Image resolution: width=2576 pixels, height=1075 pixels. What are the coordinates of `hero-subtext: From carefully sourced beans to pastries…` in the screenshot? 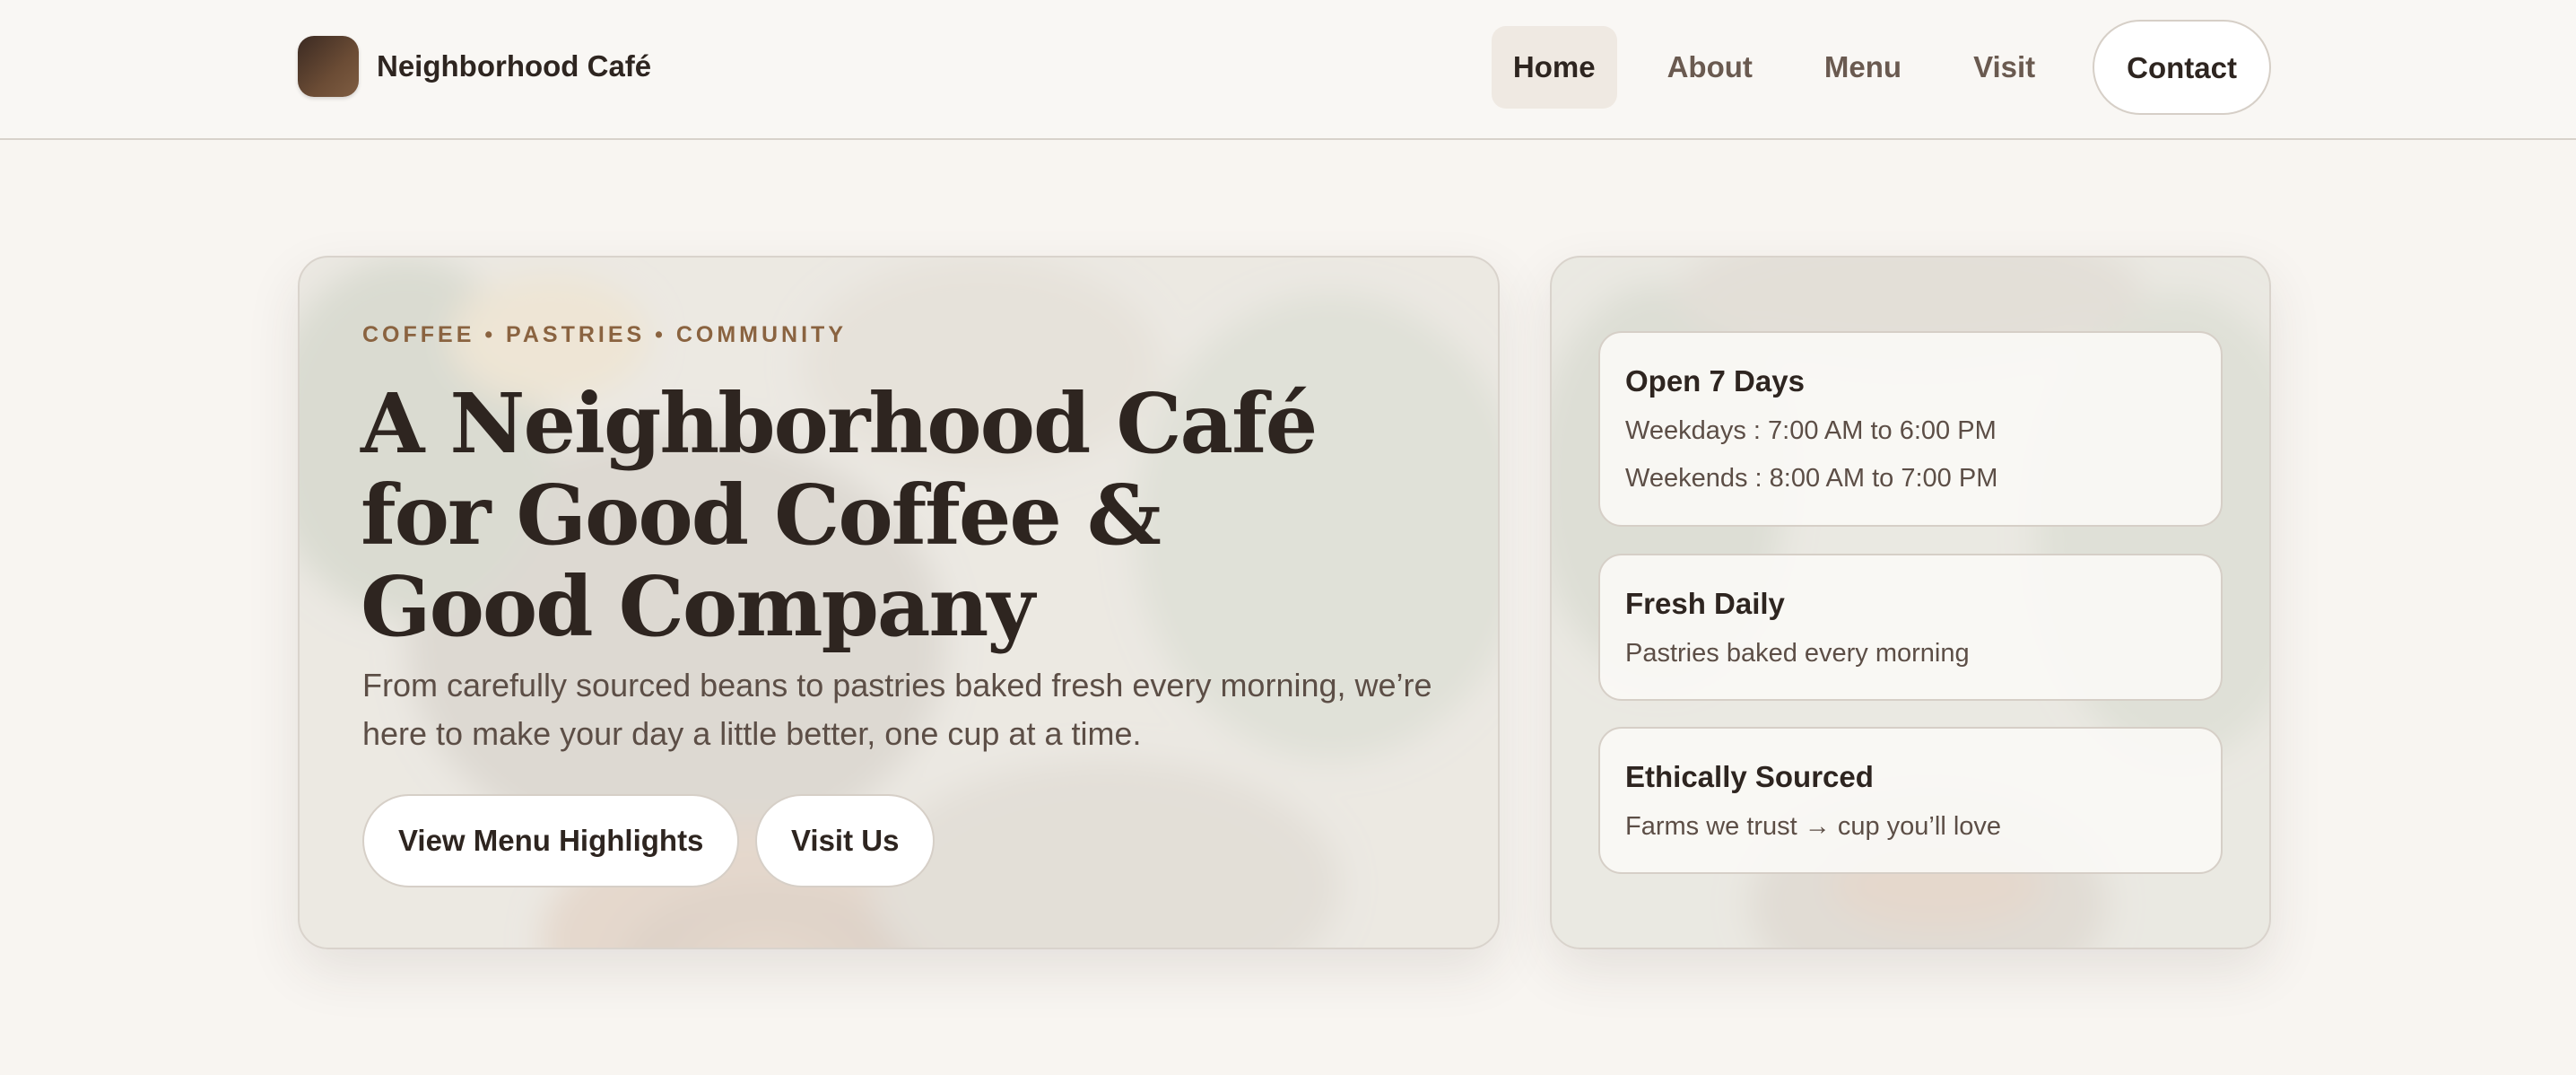 It's located at (897, 709).